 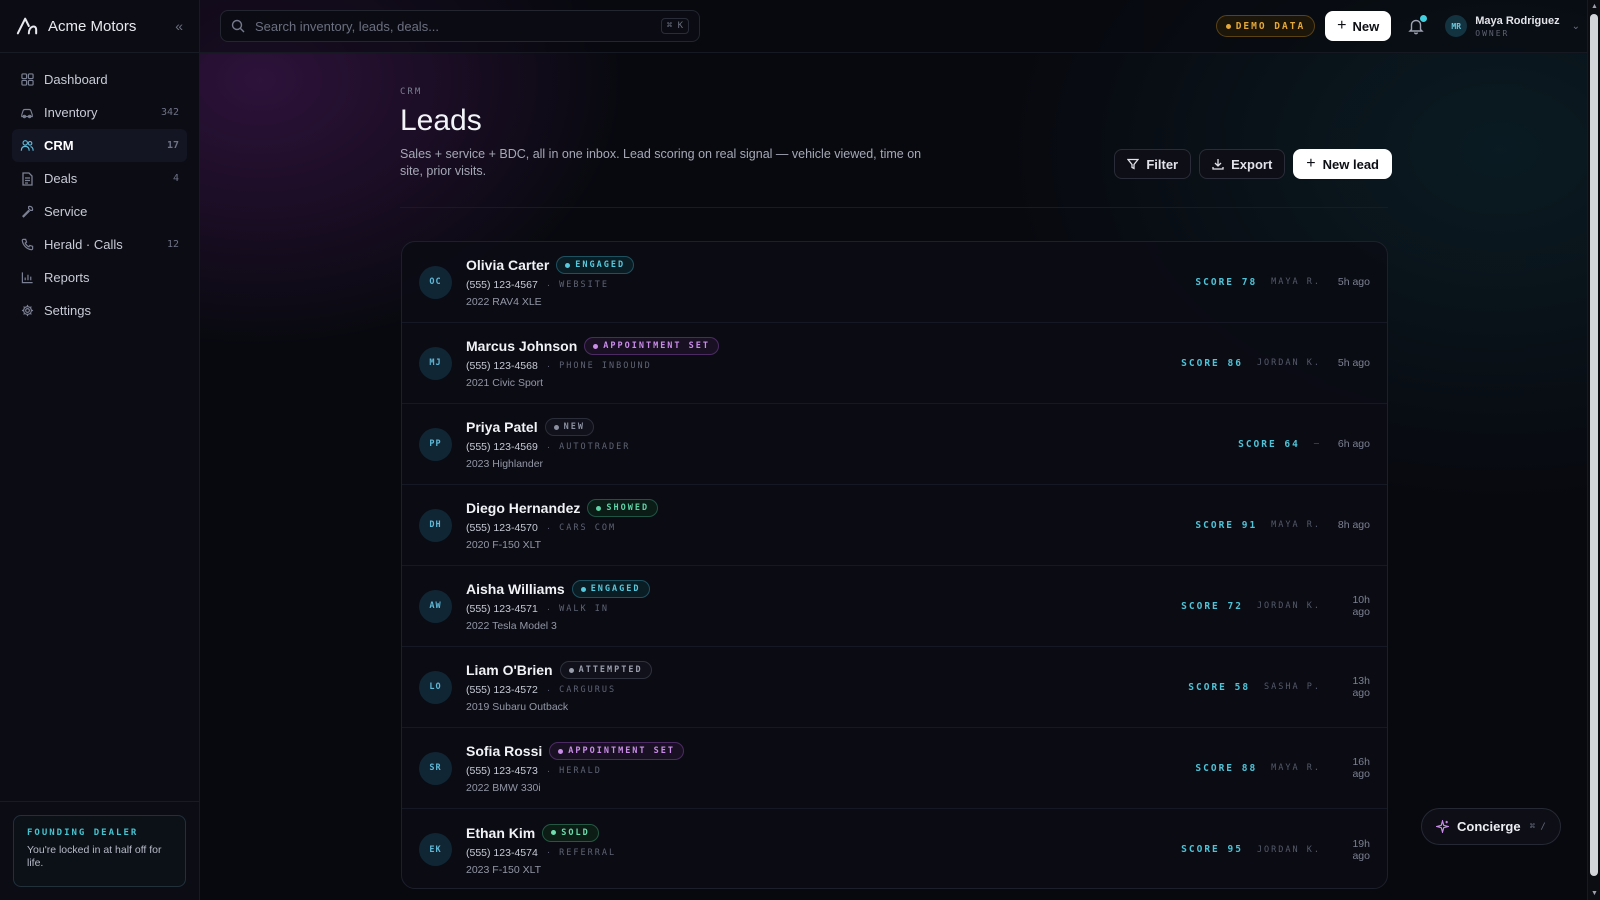 What do you see at coordinates (99, 145) in the screenshot?
I see `sidebar-item-crm: CRM 17` at bounding box center [99, 145].